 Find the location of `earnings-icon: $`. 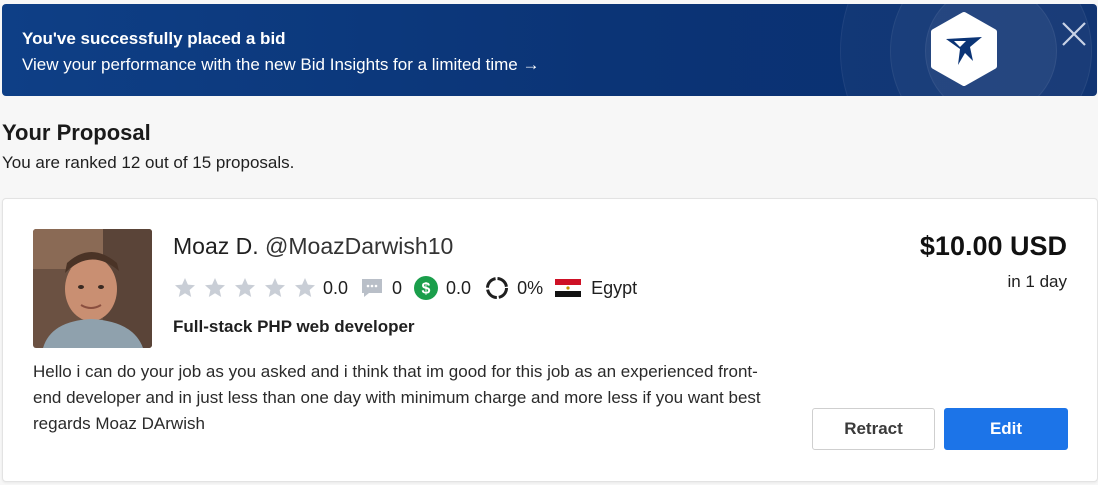

earnings-icon: $ is located at coordinates (426, 288).